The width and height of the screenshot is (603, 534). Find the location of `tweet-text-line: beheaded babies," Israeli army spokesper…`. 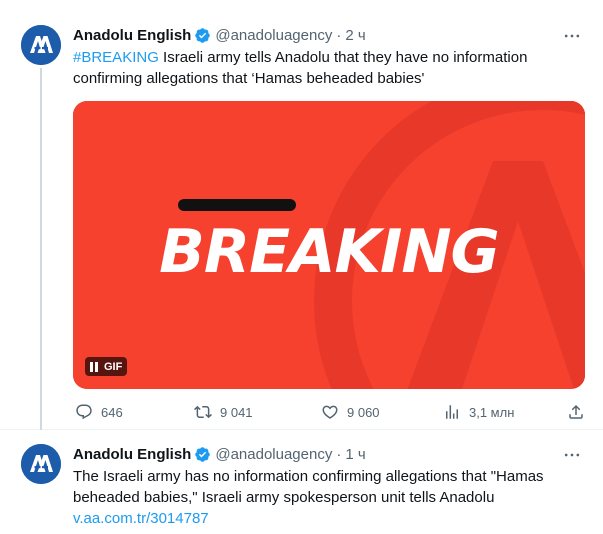

tweet-text-line: beheaded babies," Israeli army spokesper… is located at coordinates (284, 497).